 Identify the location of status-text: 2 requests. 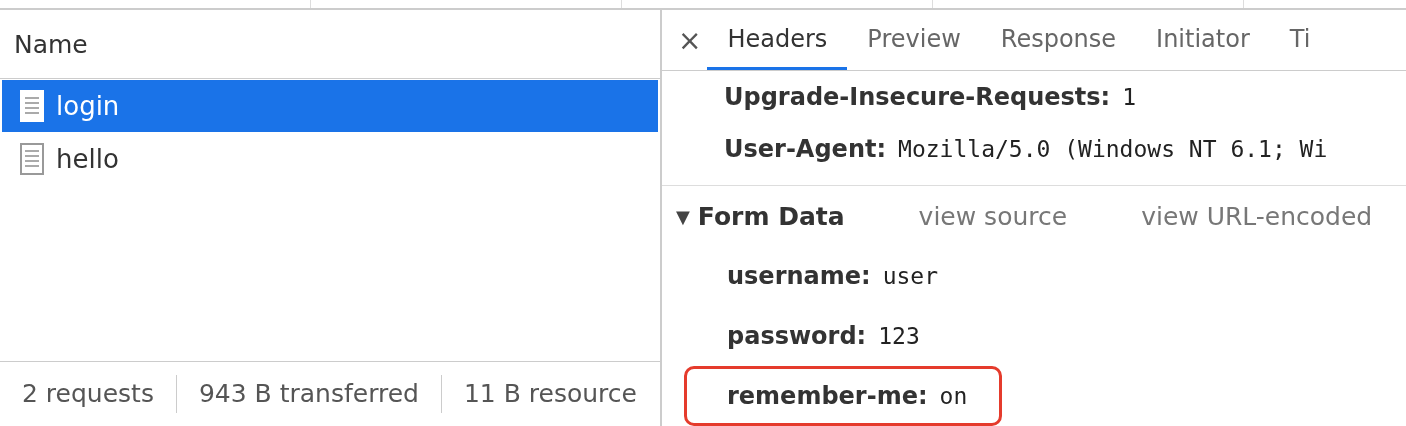
(88, 394).